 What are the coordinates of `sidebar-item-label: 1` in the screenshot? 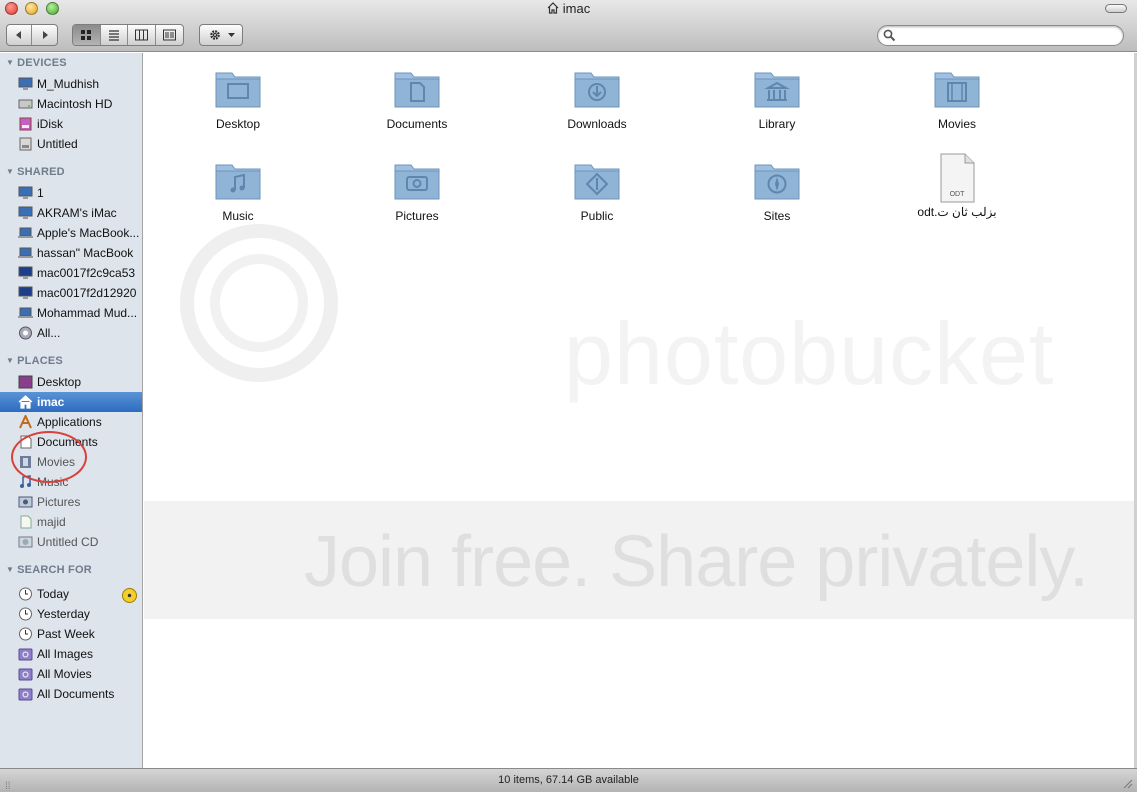 It's located at (40, 193).